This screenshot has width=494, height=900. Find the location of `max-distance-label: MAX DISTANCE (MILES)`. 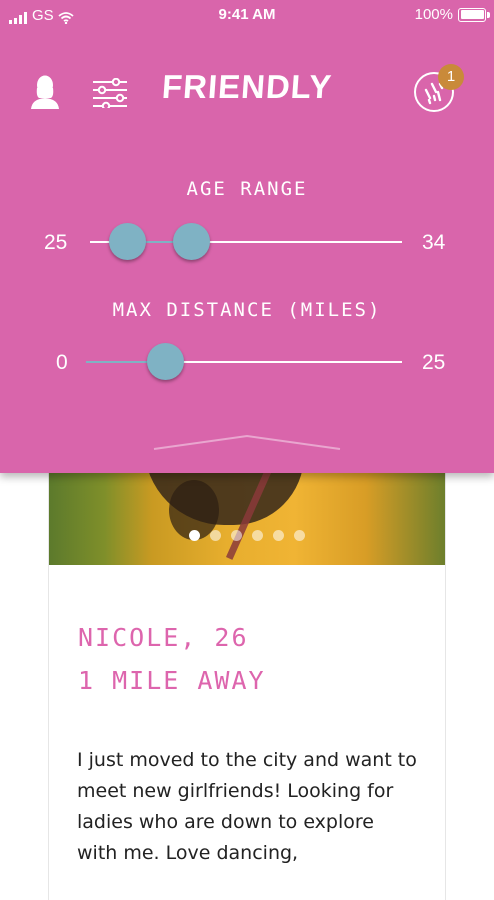

max-distance-label: MAX DISTANCE (MILES) is located at coordinates (247, 310).